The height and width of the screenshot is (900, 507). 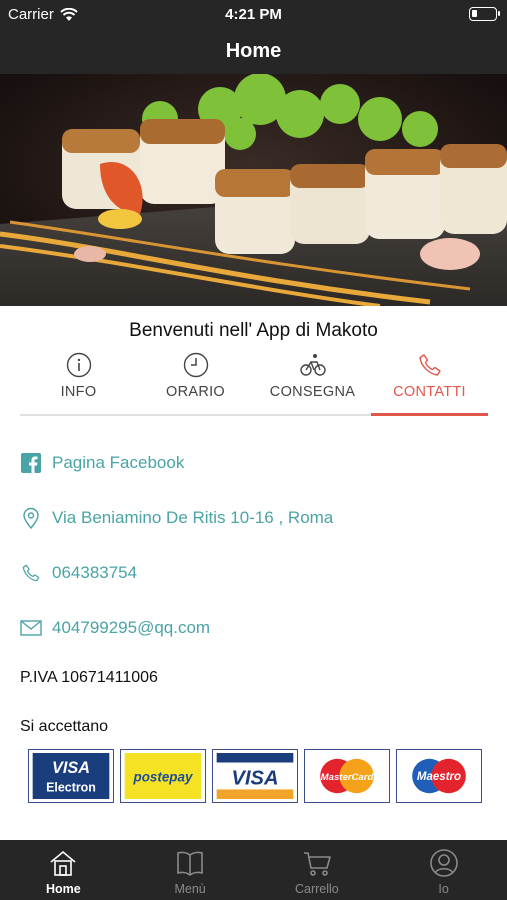 What do you see at coordinates (78, 365) in the screenshot?
I see `info-icon` at bounding box center [78, 365].